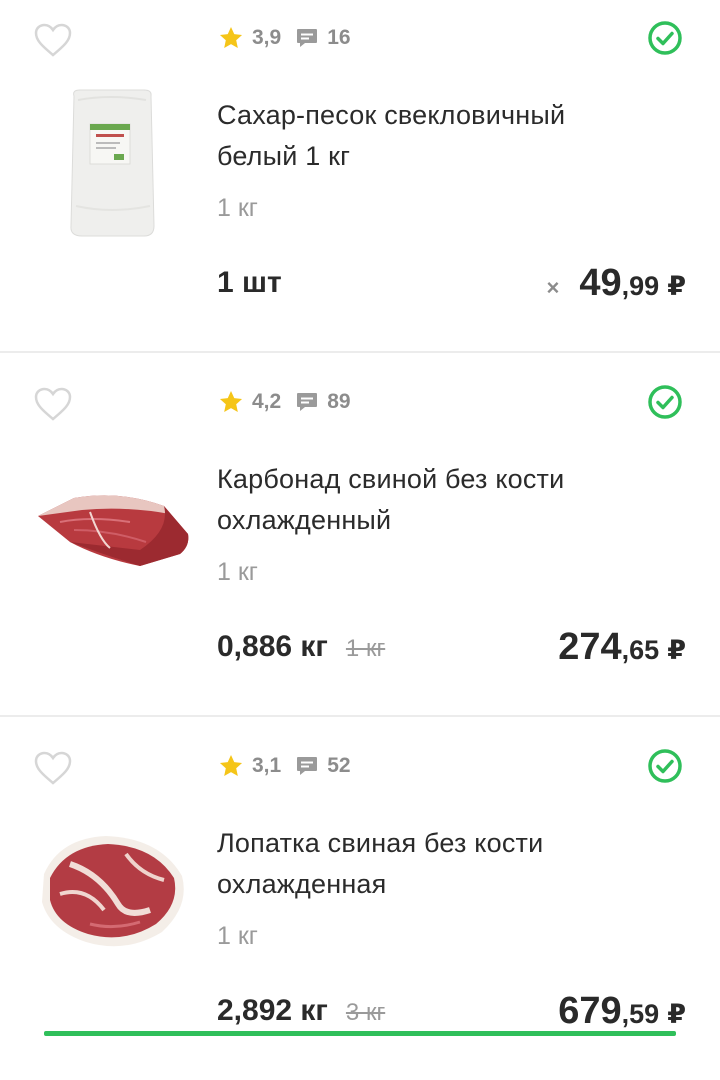  I want to click on price: × 49 ,99 ₽, so click(616, 283).